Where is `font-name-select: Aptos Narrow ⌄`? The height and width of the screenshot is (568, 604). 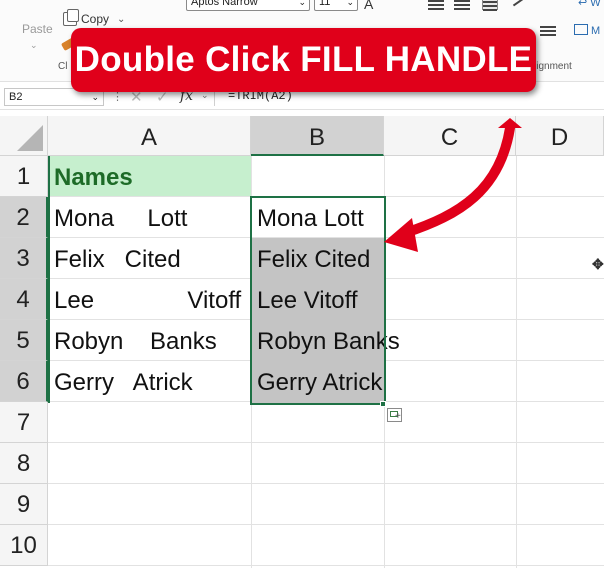 font-name-select: Aptos Narrow ⌄ is located at coordinates (248, 5).